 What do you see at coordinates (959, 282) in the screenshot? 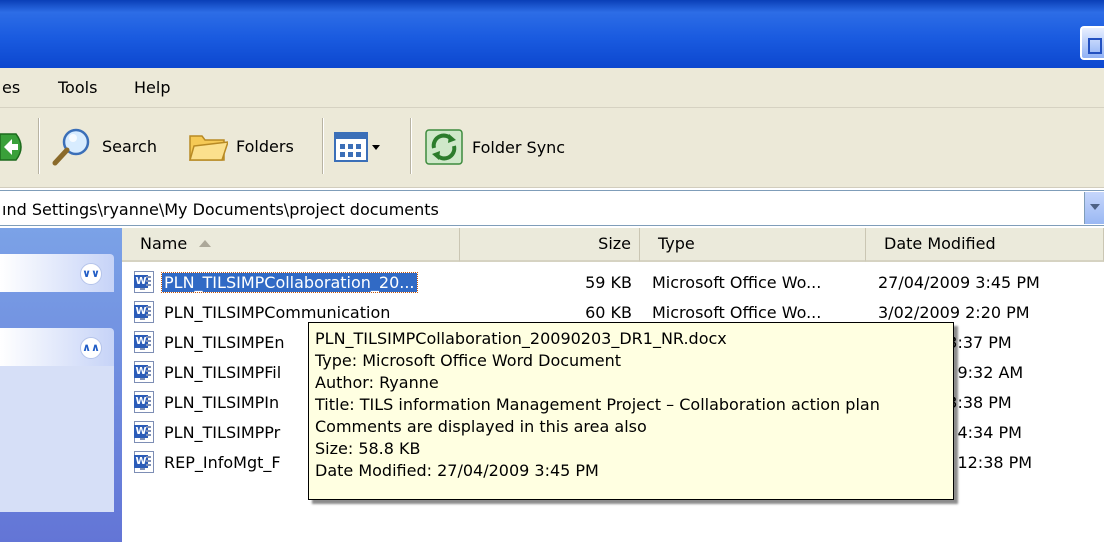
I see `file-date: 27/04/2009 3:45 PM` at bounding box center [959, 282].